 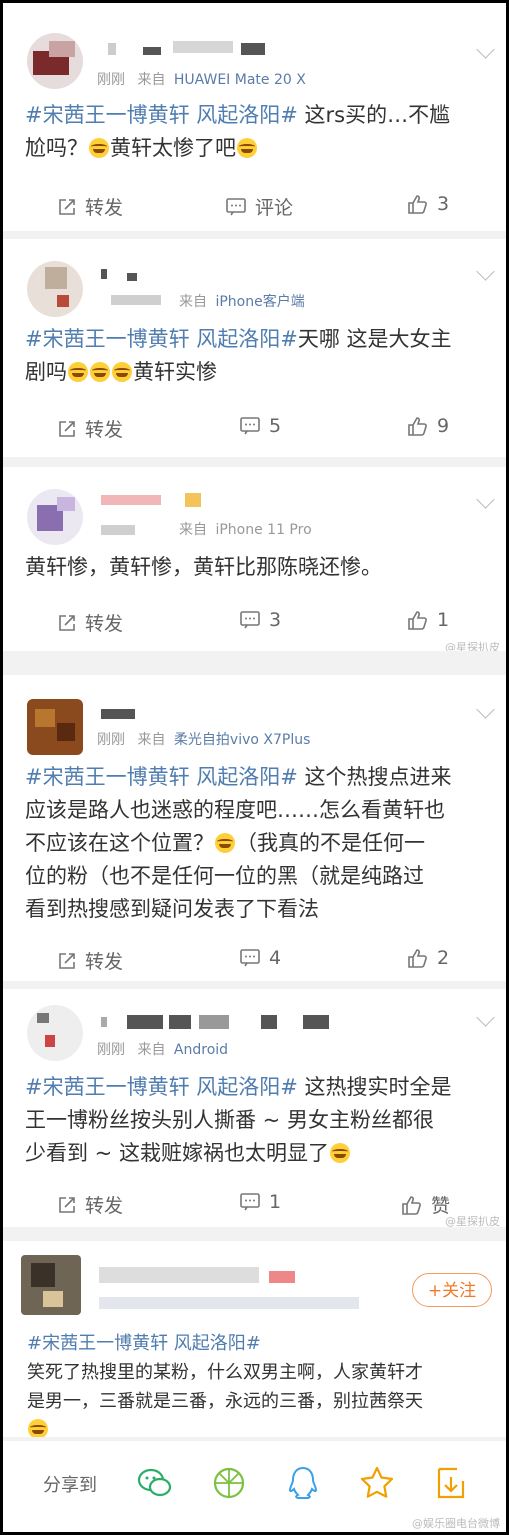 I want to click on post-actions: 转发 评论 3, so click(x=254, y=207).